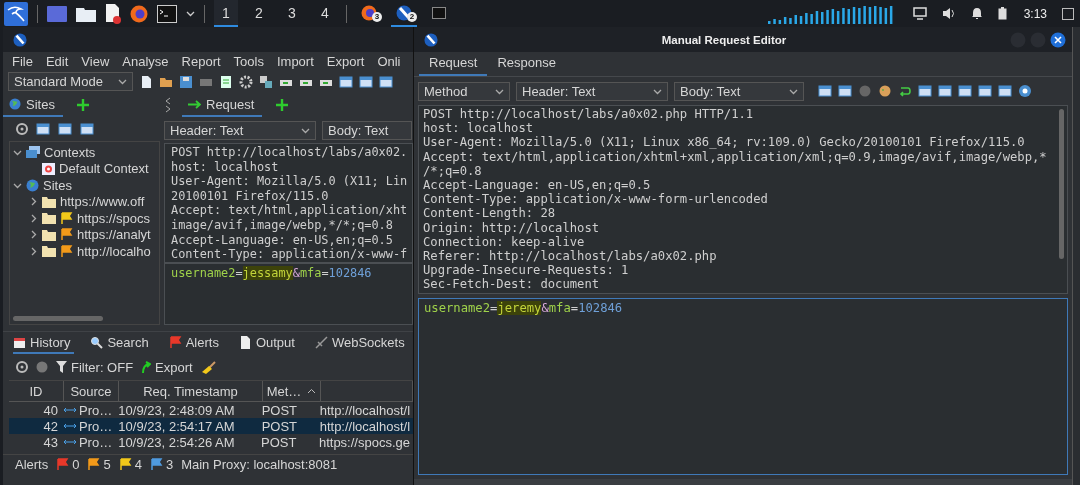 This screenshot has height=485, width=1080. Describe the element at coordinates (389, 61) in the screenshot. I see `menu-item: Onli` at that location.